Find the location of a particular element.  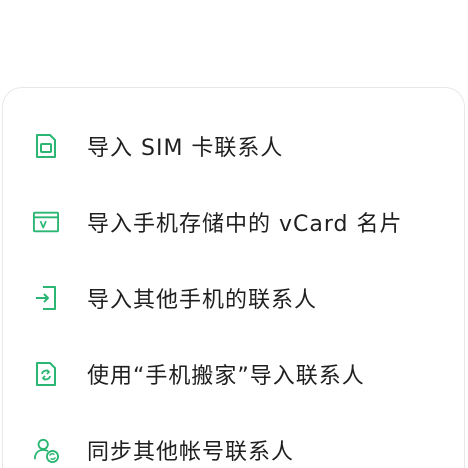

menu-item-label: 使用“手机搬家”导入联系人 is located at coordinates (226, 376).